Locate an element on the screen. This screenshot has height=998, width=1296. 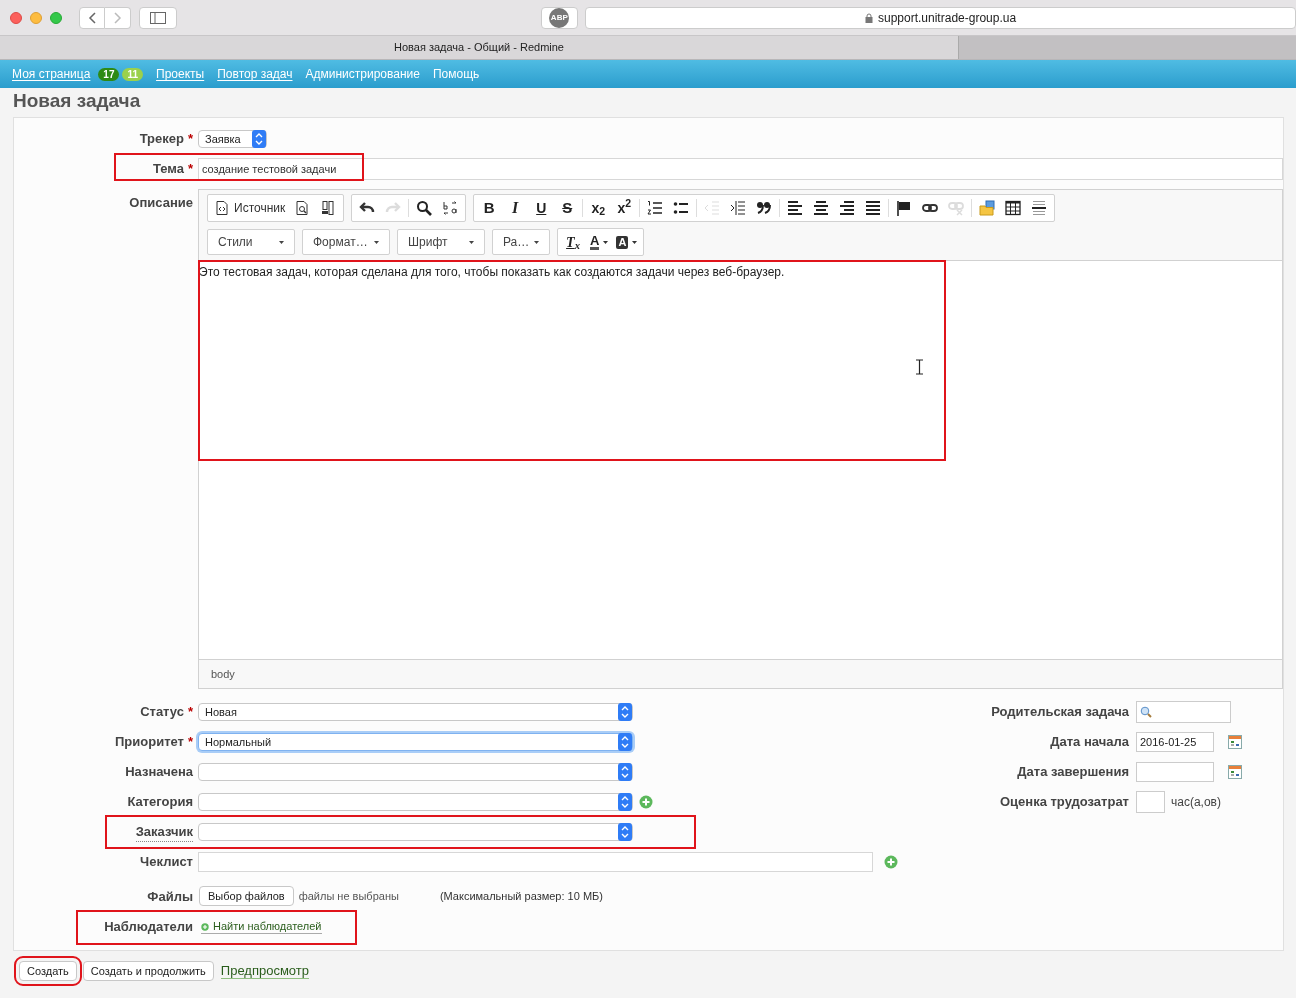
browser-tab: Новая задача - Общий - Redmine is located at coordinates (479, 47).